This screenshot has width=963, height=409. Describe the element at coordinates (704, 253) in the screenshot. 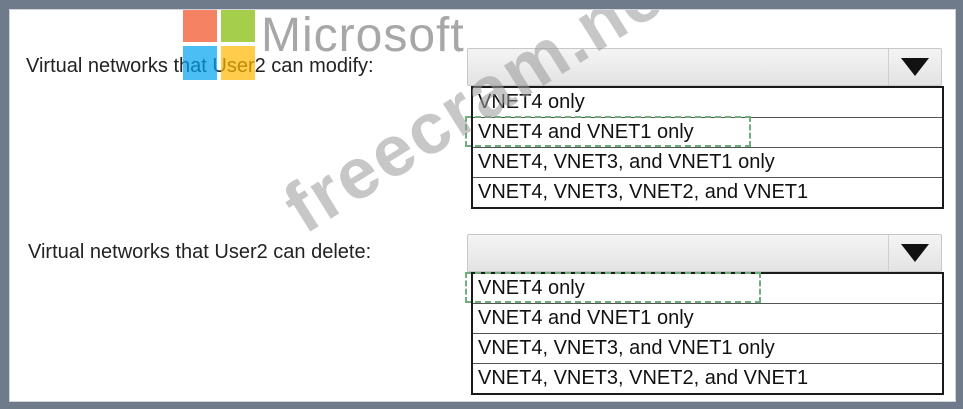

I see `dropdown-delete-header` at that location.